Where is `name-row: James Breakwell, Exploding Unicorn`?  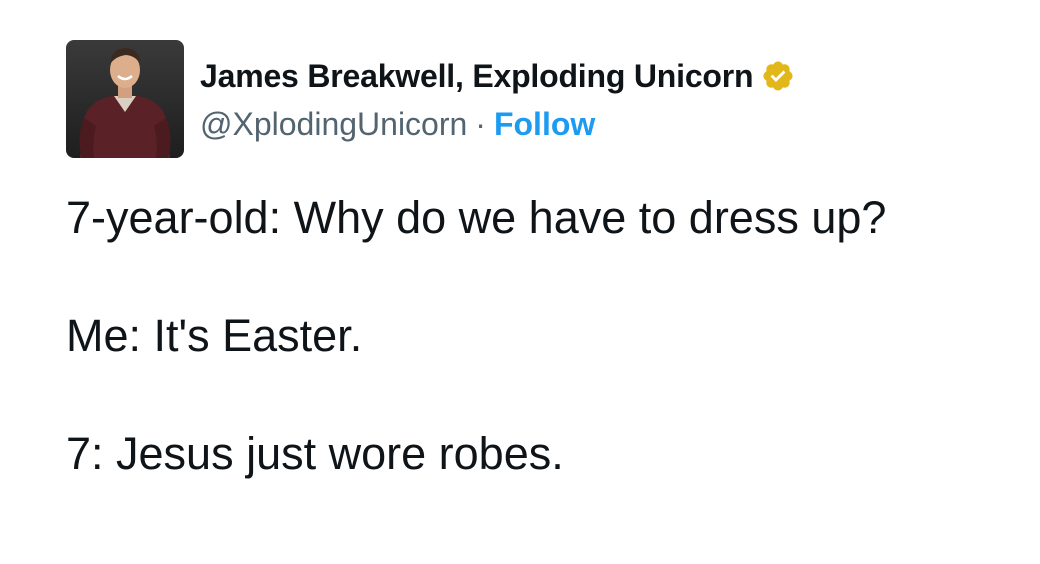 name-row: James Breakwell, Exploding Unicorn is located at coordinates (497, 76).